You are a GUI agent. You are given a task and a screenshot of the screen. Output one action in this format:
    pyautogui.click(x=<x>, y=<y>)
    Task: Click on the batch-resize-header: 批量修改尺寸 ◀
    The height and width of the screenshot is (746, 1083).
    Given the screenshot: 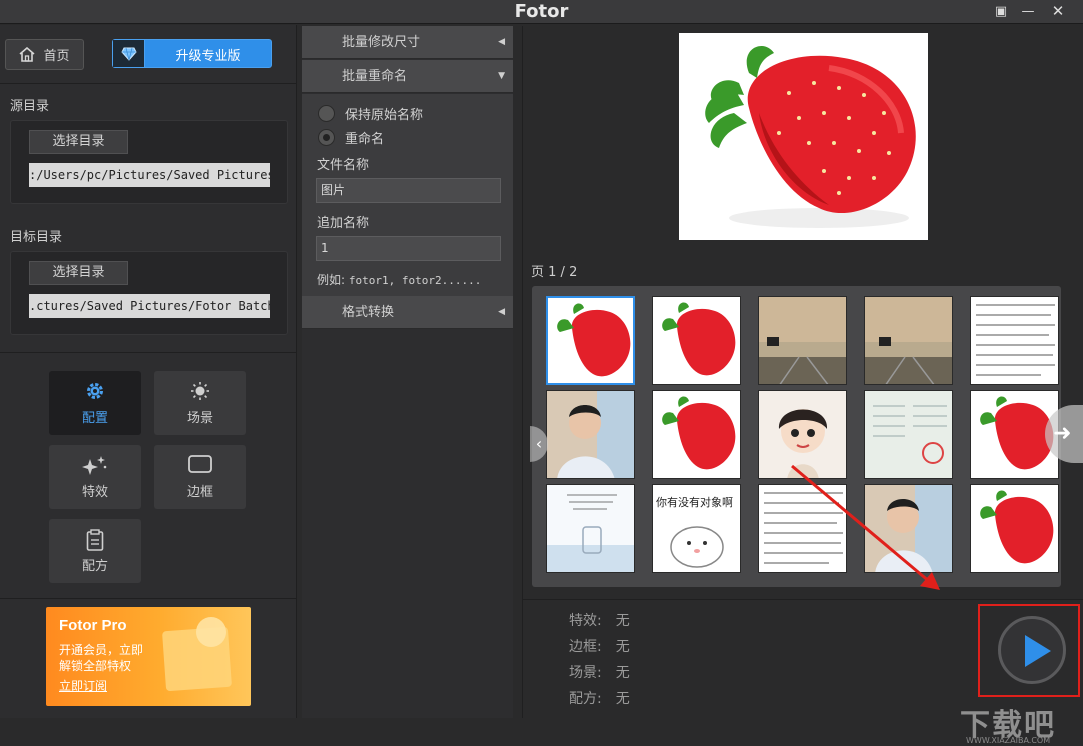 What is the action you would take?
    pyautogui.click(x=407, y=42)
    